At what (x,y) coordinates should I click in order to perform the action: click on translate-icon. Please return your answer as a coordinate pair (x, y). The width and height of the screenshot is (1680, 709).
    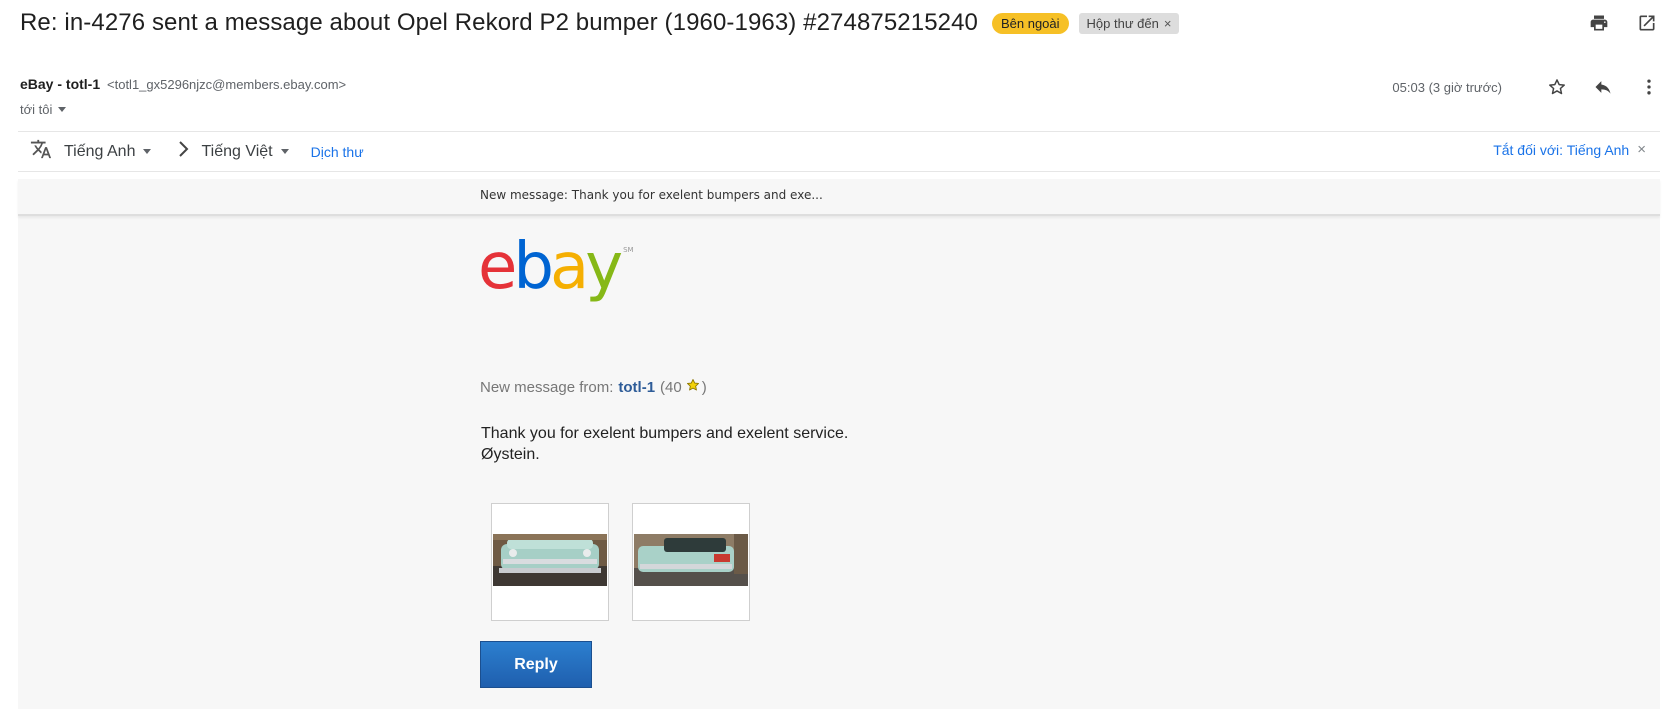
    Looking at the image, I should click on (41, 151).